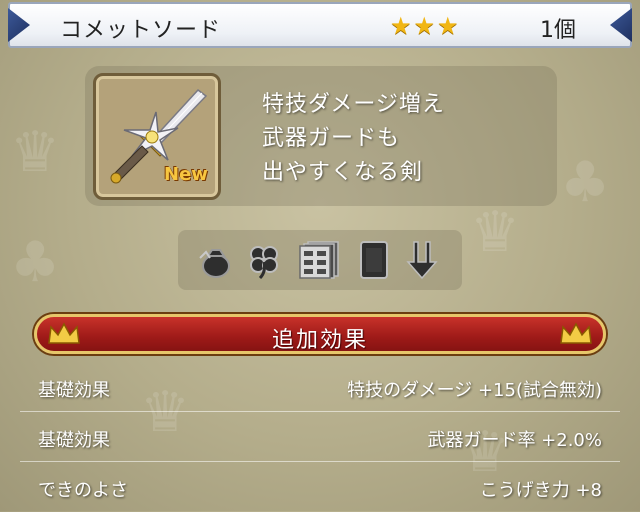 This screenshot has width=640, height=512. What do you see at coordinates (558, 30) in the screenshot?
I see `item-count: 1個` at bounding box center [558, 30].